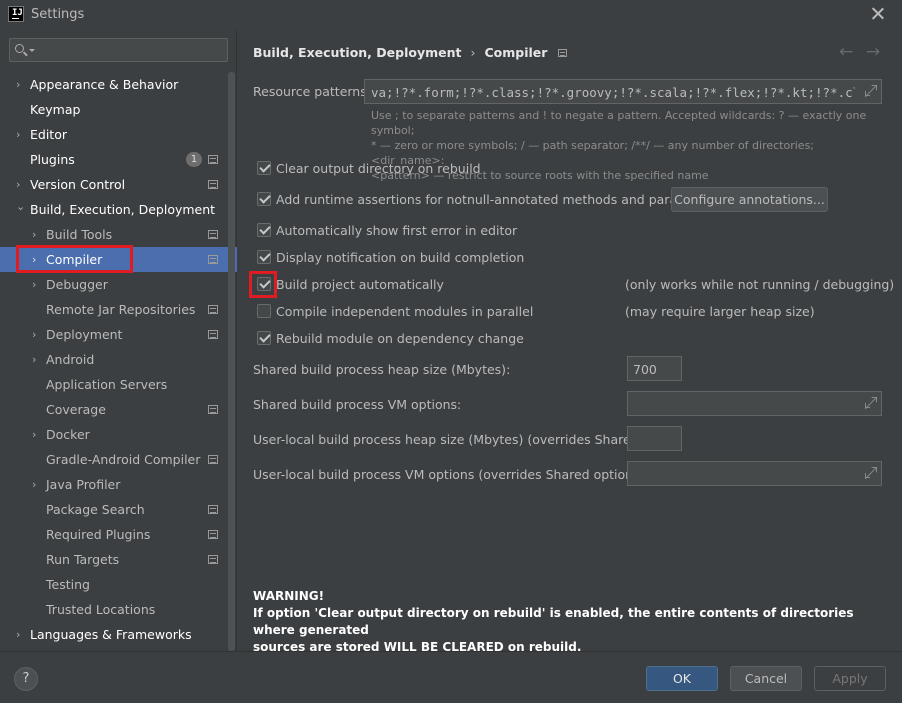 The width and height of the screenshot is (902, 703). What do you see at coordinates (264, 311) in the screenshot?
I see `compile-parallel-checkbox` at bounding box center [264, 311].